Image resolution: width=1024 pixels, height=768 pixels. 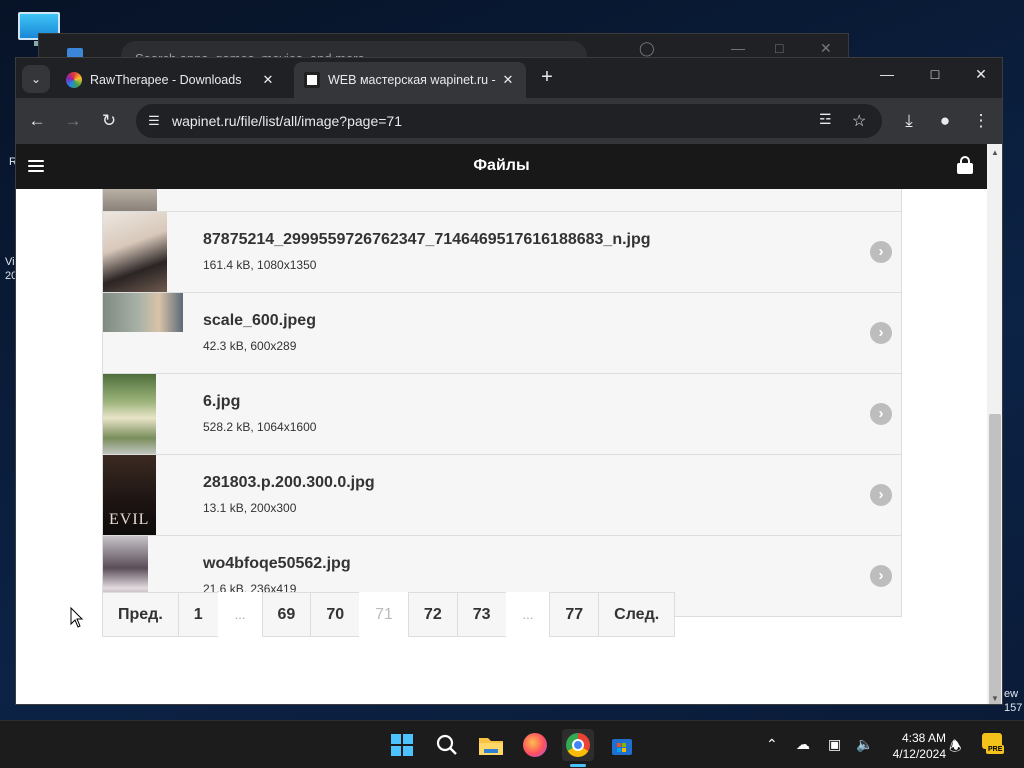 What do you see at coordinates (995, 559) in the screenshot?
I see `scrollbar-thumb` at bounding box center [995, 559].